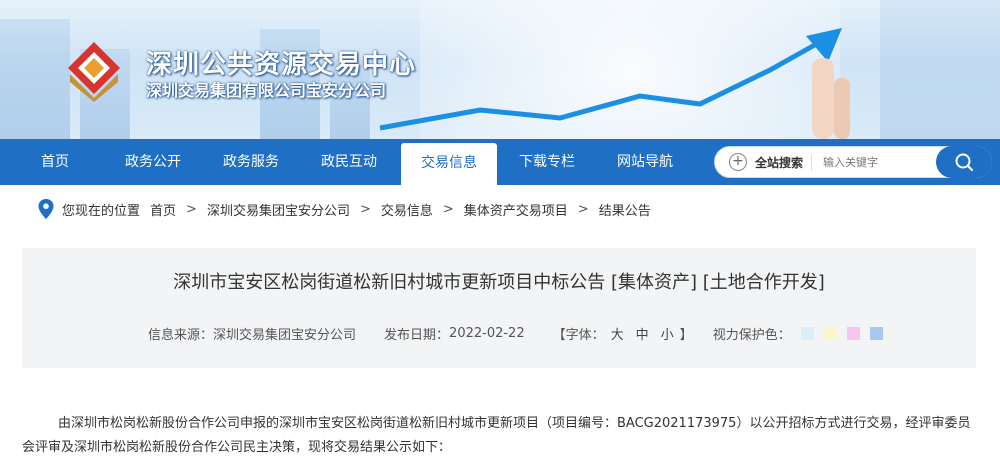 This screenshot has height=469, width=1000. What do you see at coordinates (779, 162) in the screenshot?
I see `search-scope: 全站搜索` at bounding box center [779, 162].